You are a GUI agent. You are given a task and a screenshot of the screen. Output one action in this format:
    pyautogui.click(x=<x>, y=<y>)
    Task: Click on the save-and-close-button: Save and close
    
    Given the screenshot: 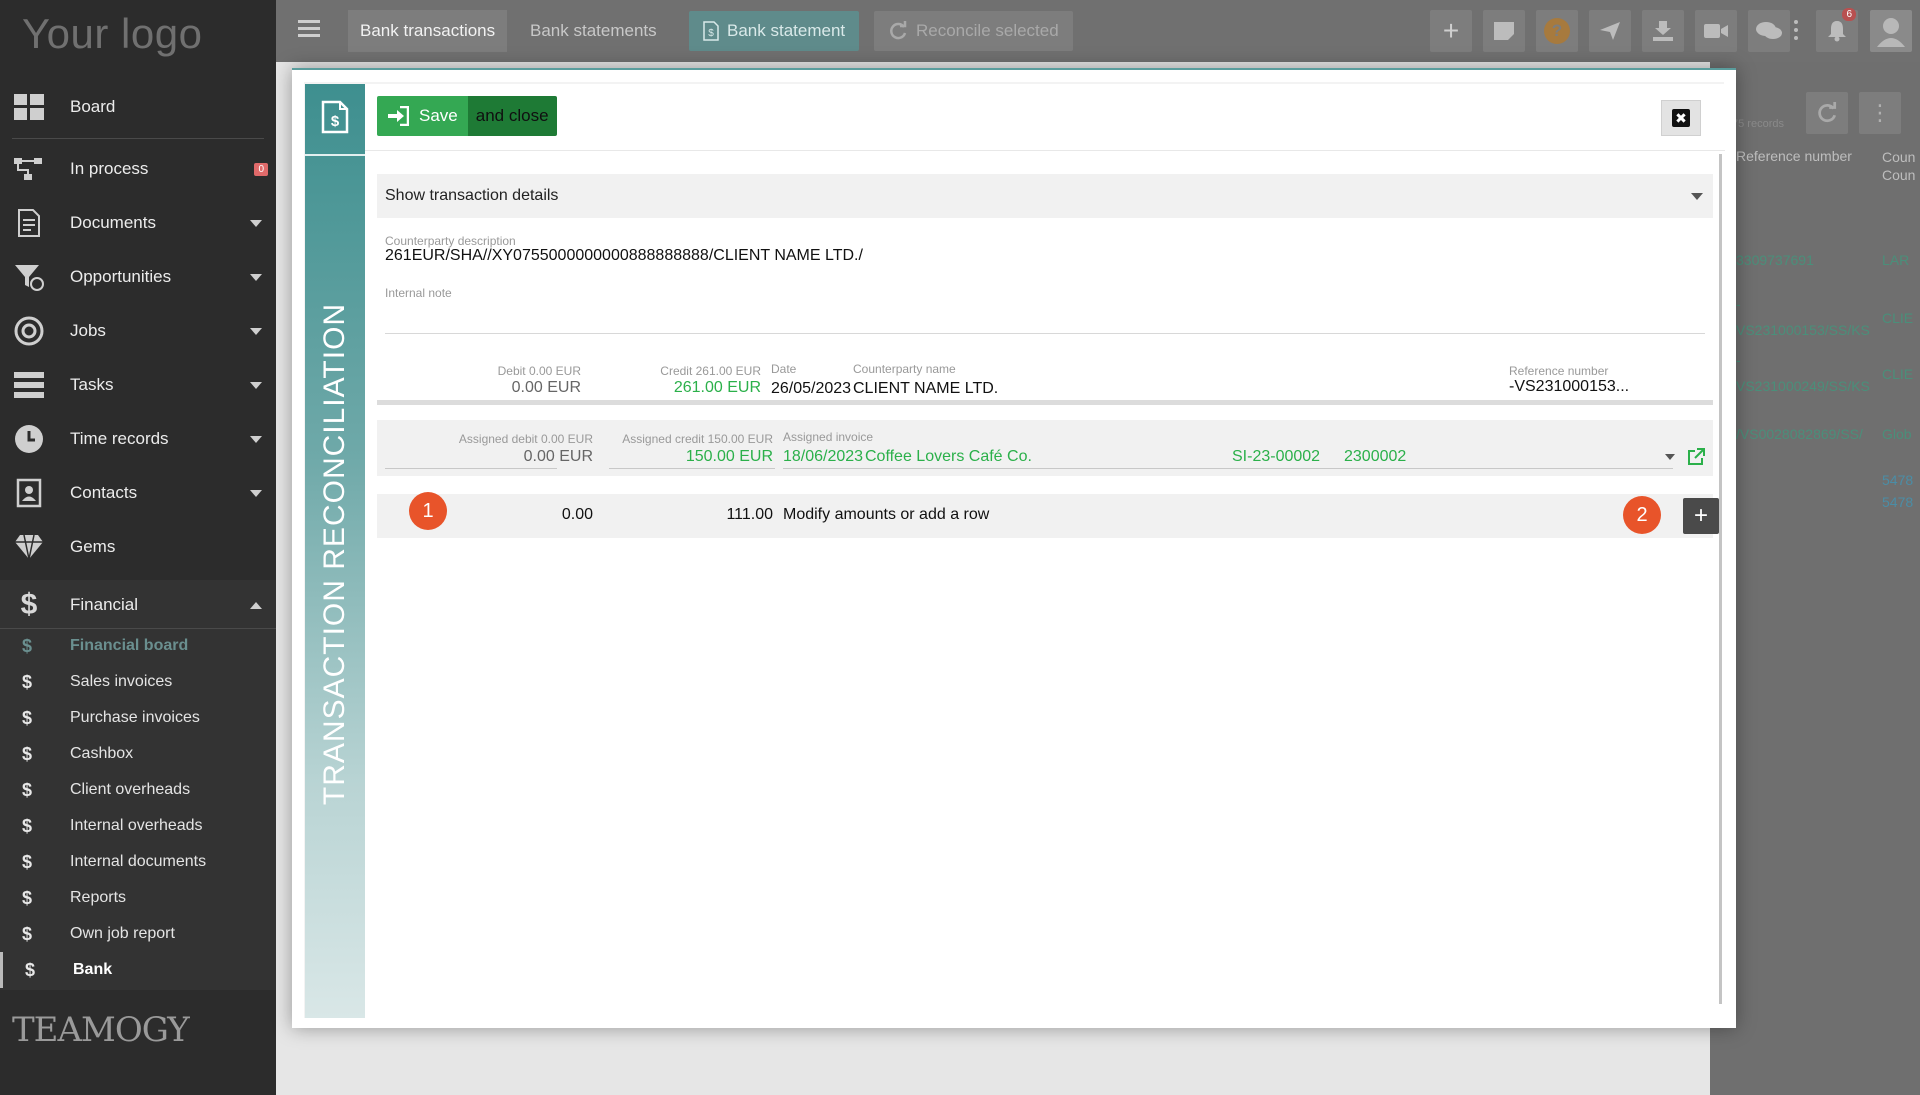 What is the action you would take?
    pyautogui.click(x=467, y=116)
    